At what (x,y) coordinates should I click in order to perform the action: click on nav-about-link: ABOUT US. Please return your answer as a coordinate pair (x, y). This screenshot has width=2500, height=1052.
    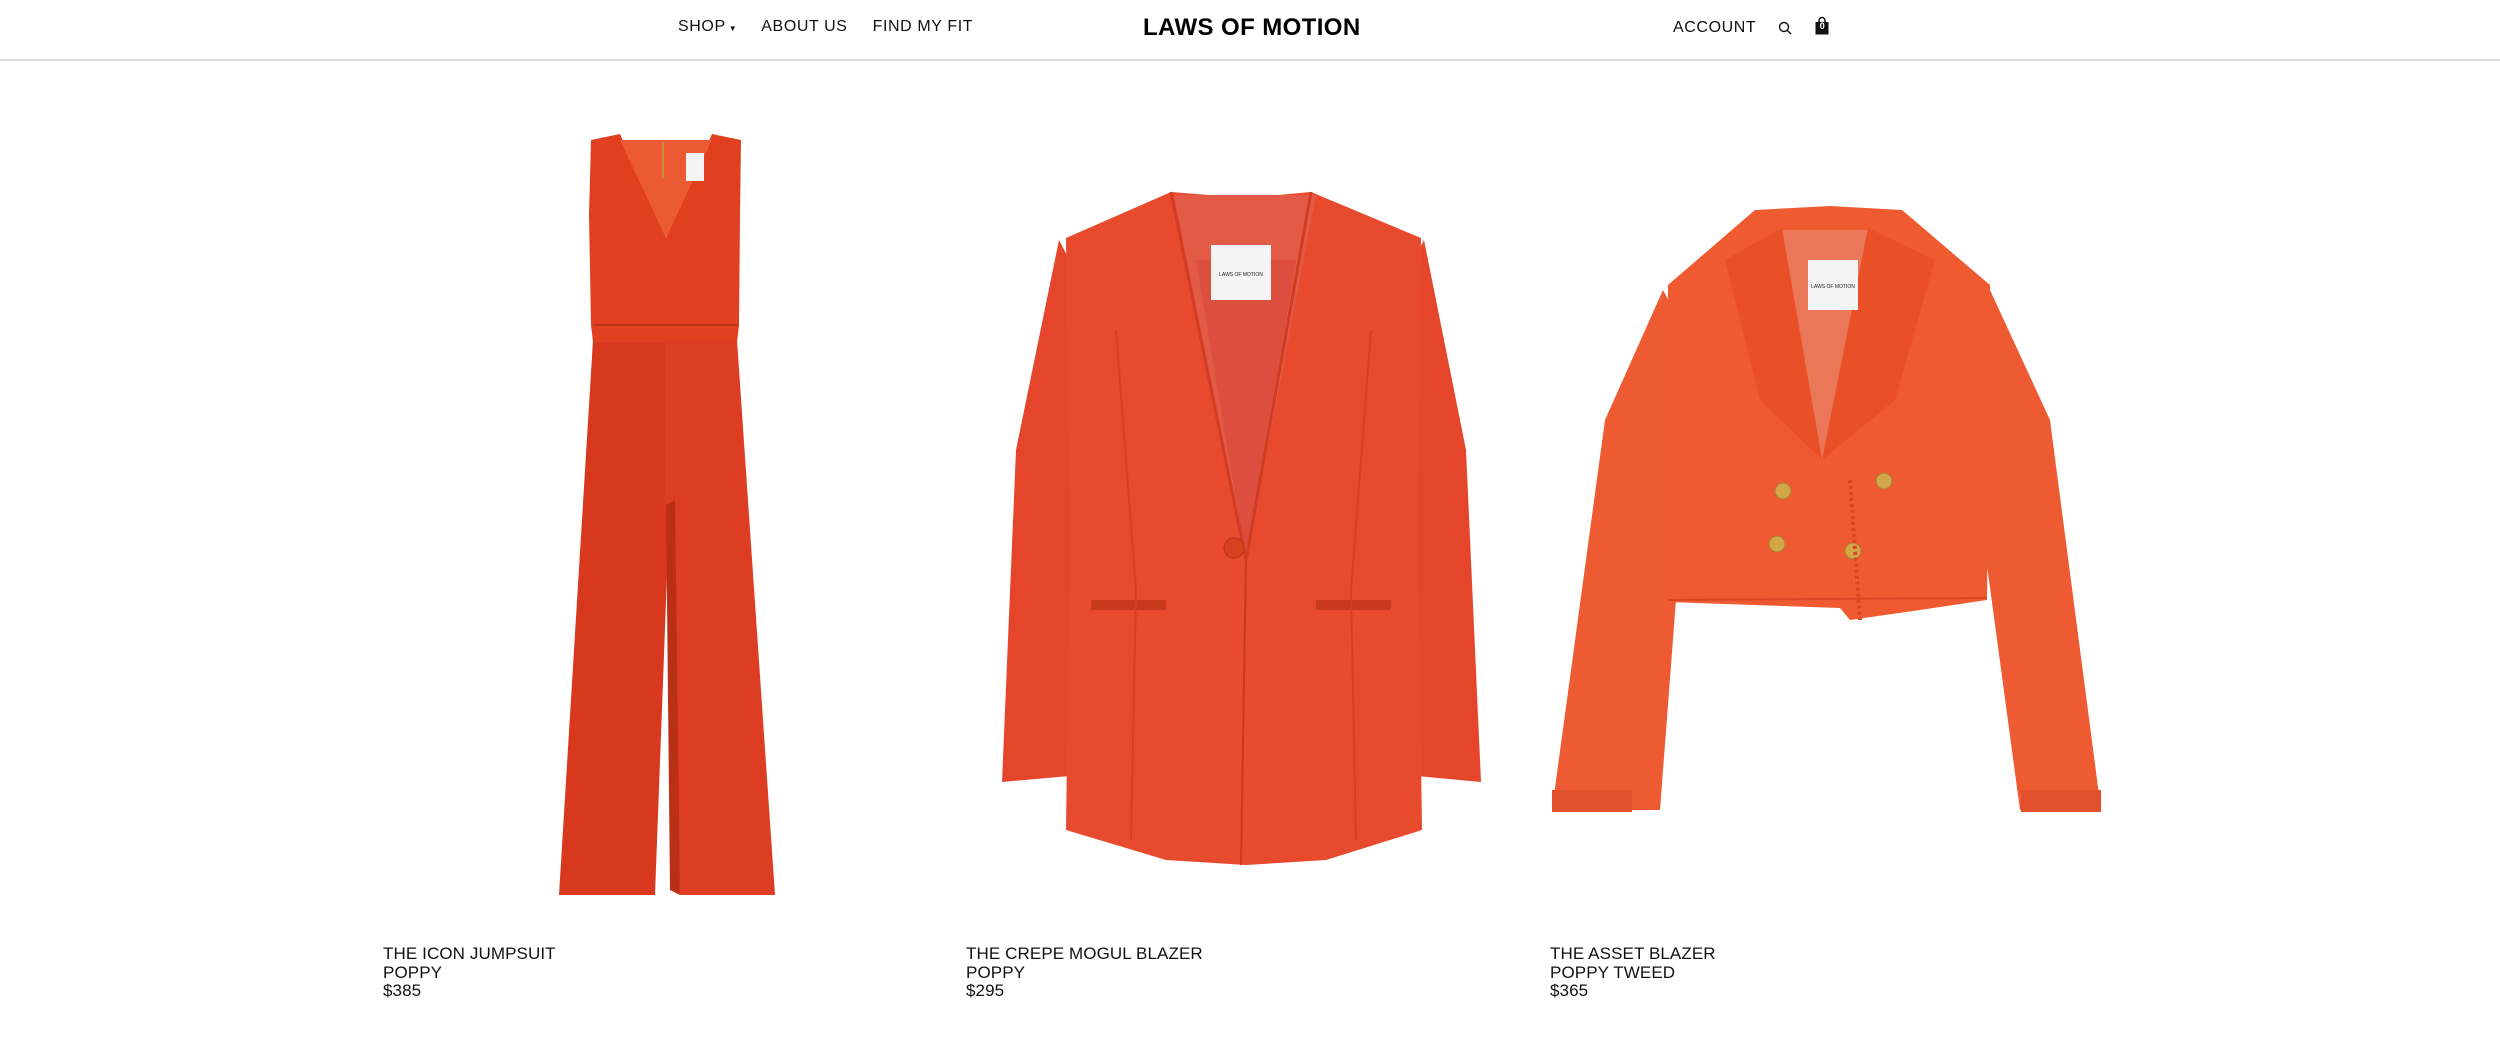
    Looking at the image, I should click on (804, 27).